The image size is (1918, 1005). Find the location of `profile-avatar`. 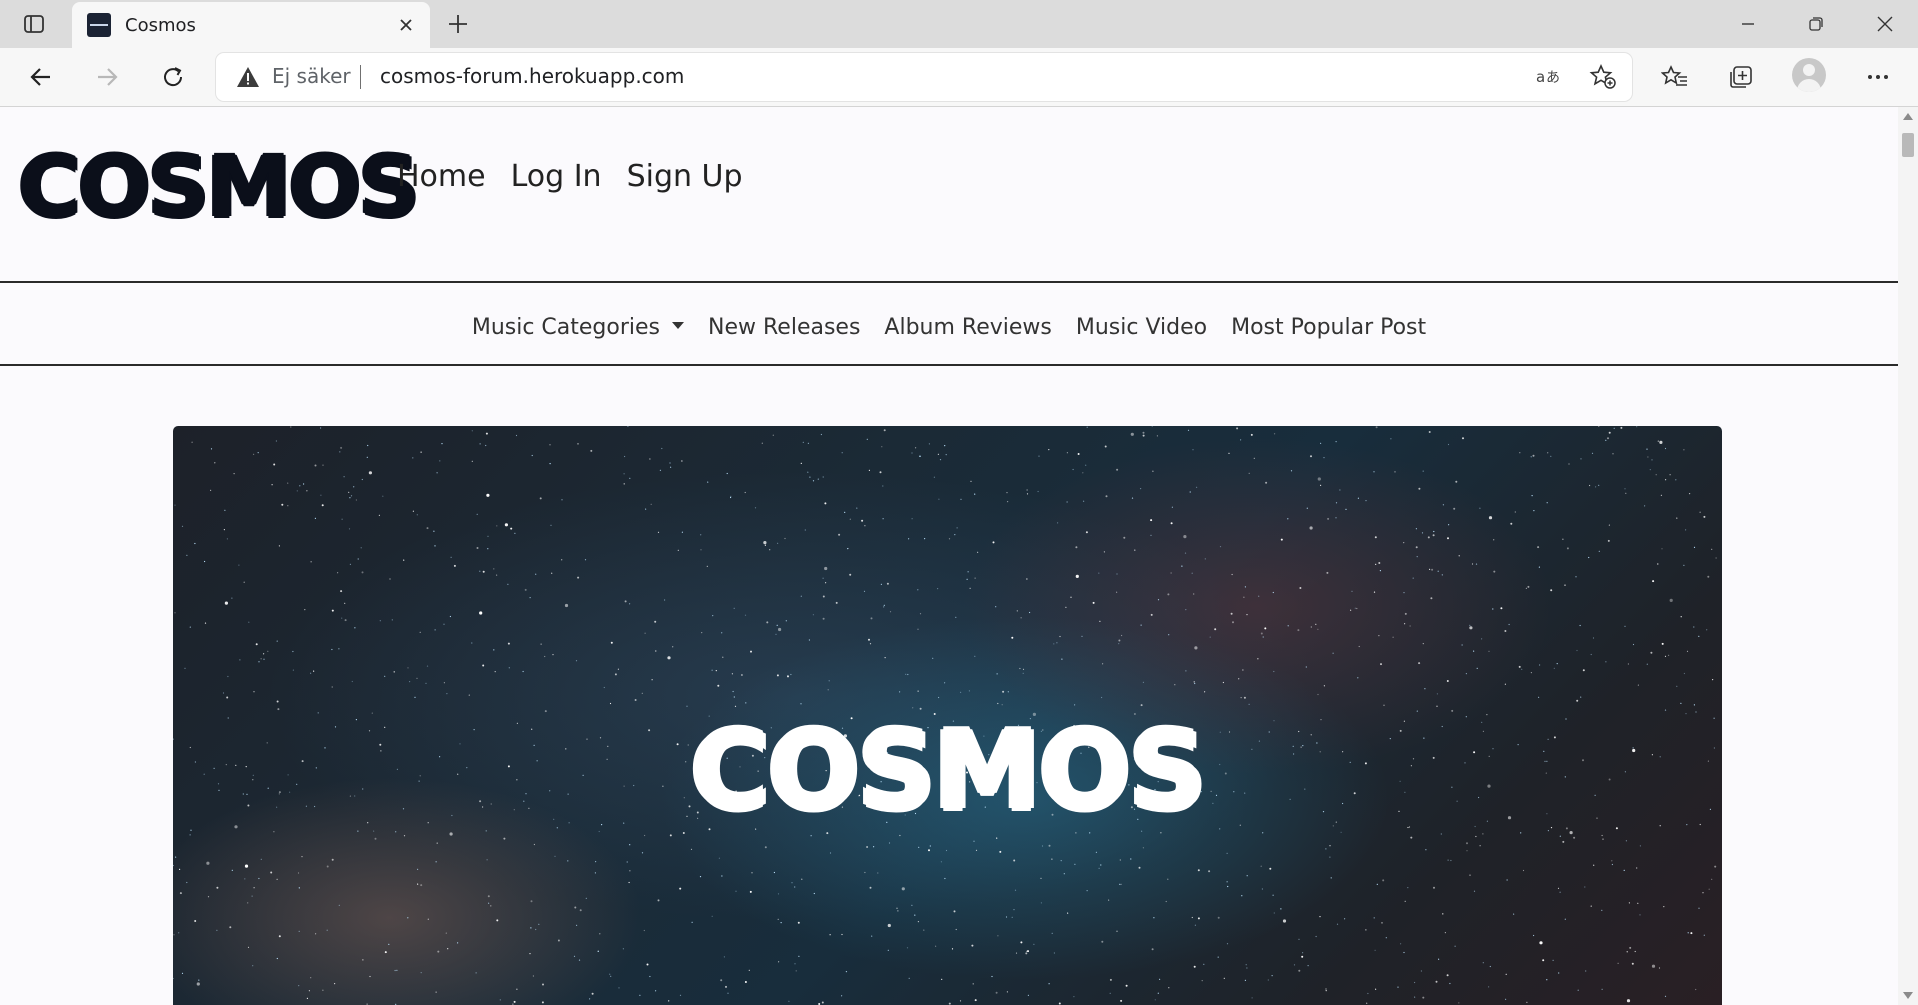

profile-avatar is located at coordinates (1809, 75).